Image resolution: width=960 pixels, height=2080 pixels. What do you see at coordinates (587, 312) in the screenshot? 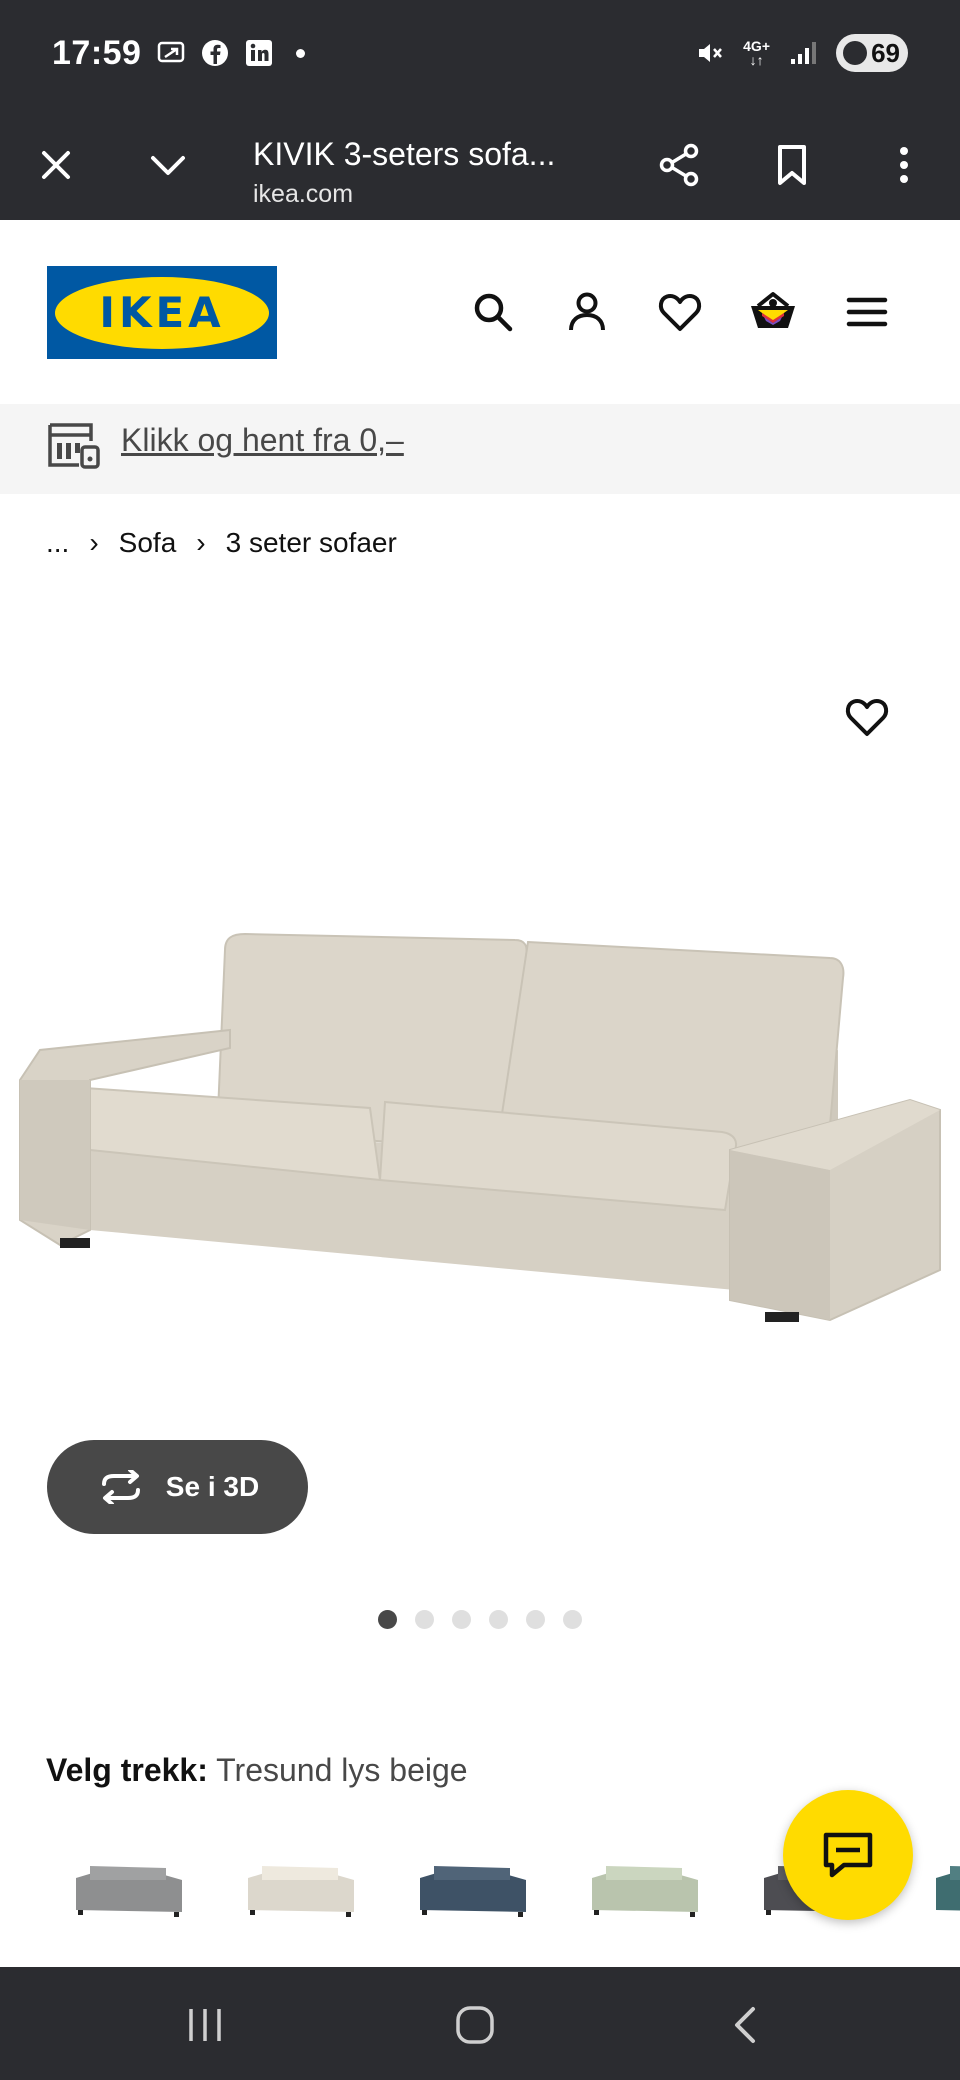
I see `account-icon` at bounding box center [587, 312].